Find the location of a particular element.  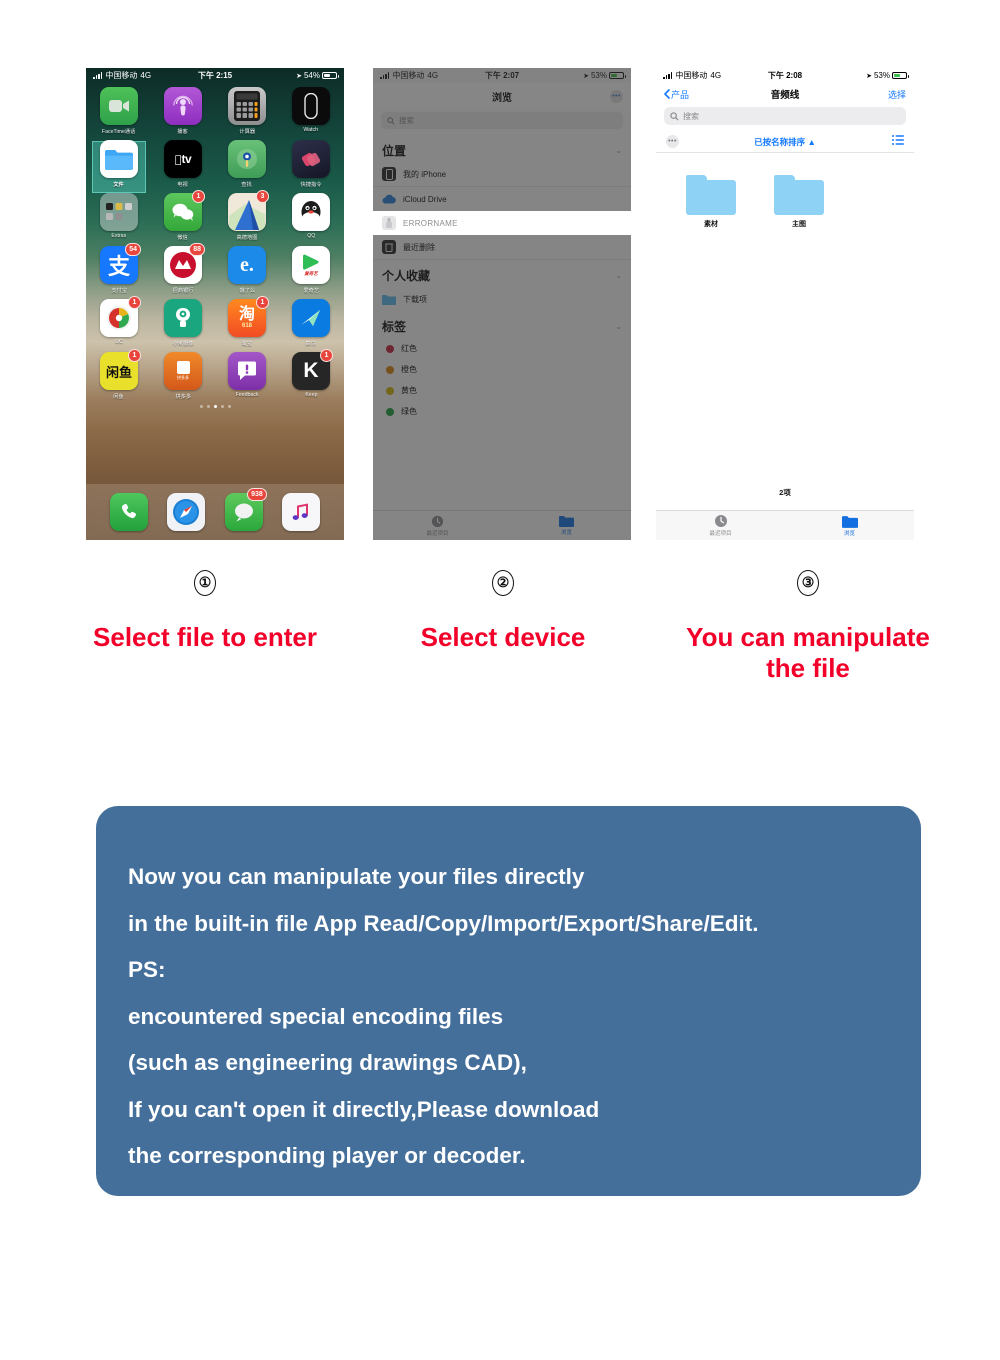

app-eleme: e. 饿了么 is located at coordinates (247, 270).